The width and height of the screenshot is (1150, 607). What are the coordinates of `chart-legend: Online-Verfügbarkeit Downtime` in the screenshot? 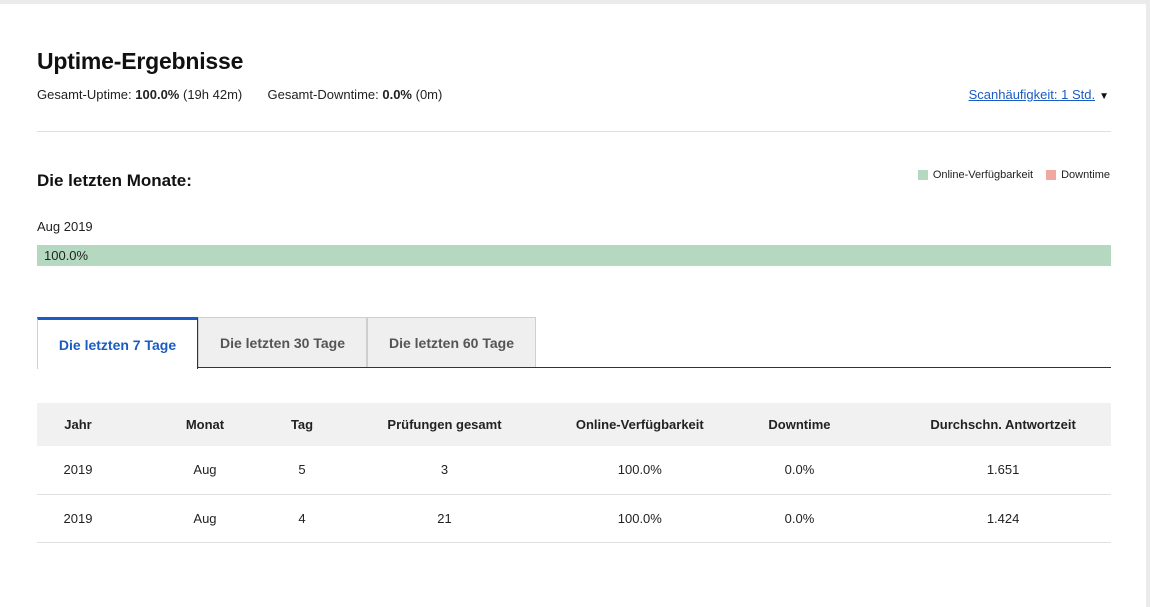 It's located at (1013, 175).